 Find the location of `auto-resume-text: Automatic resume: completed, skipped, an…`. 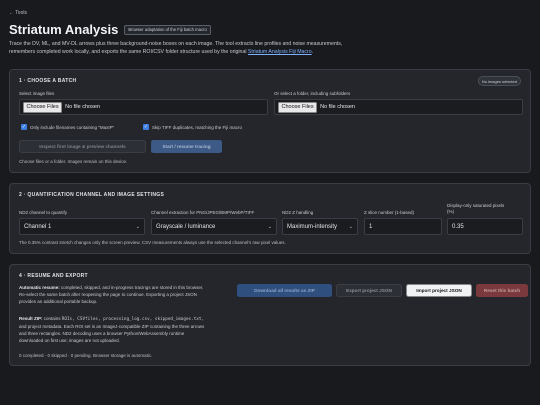

auto-resume-text: Automatic resume: completed, skipped, an… is located at coordinates (130, 294).